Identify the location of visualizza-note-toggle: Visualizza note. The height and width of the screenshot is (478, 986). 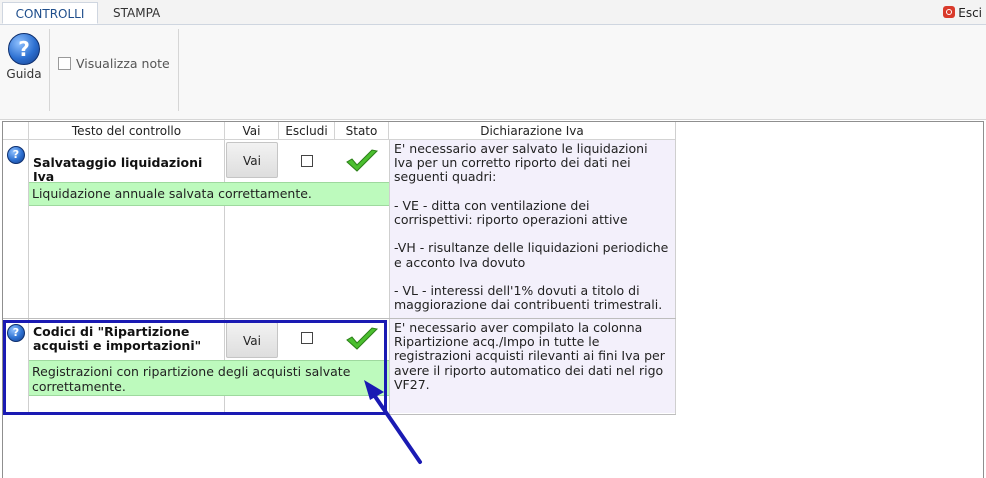
(114, 63).